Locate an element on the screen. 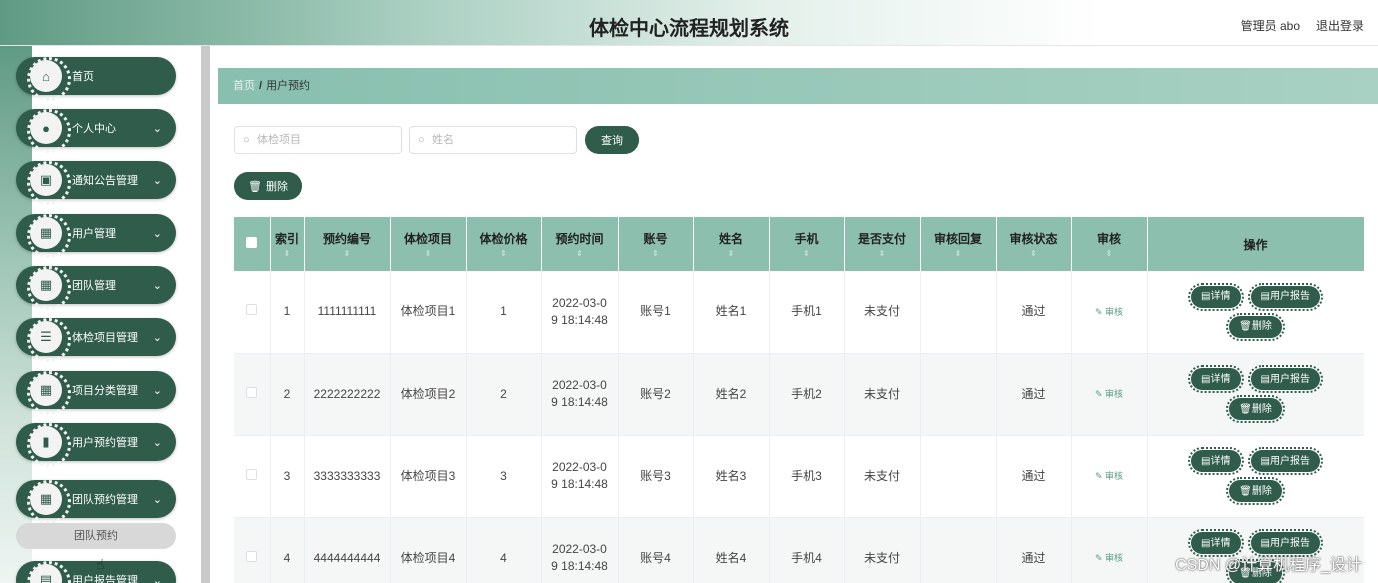  cell-status: 通过 is located at coordinates (1034, 394).